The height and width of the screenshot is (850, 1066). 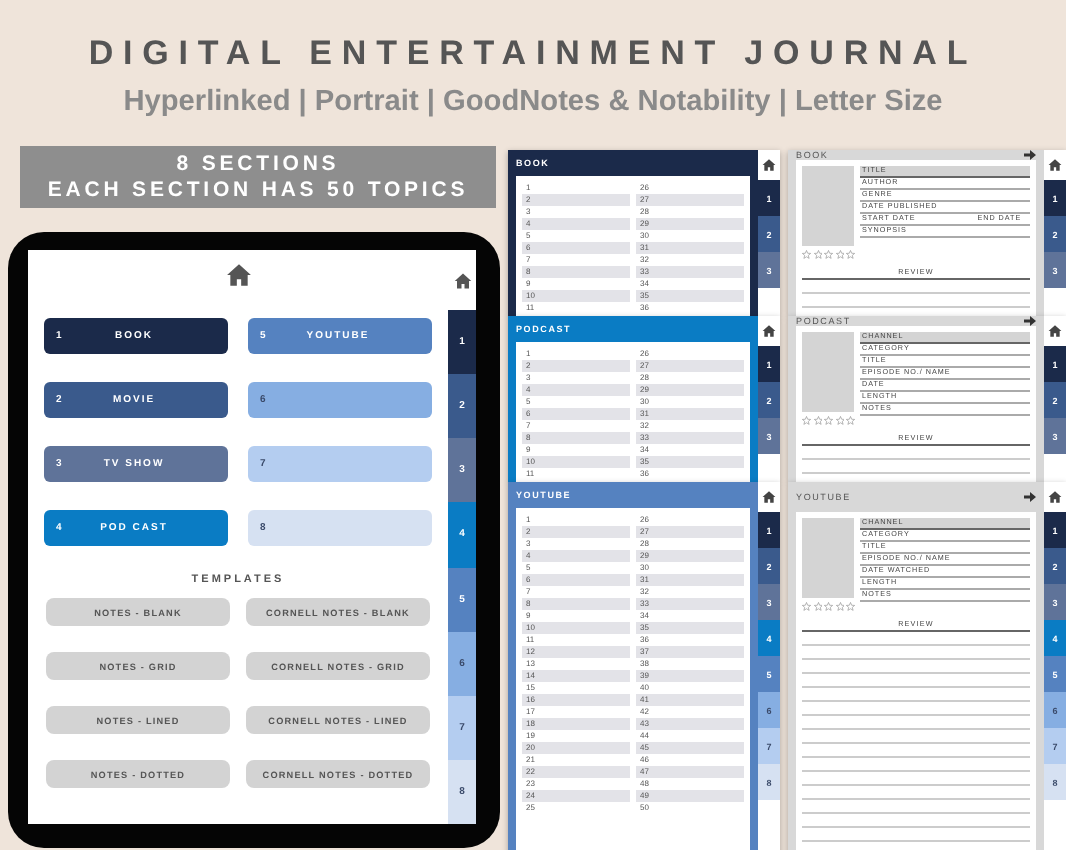 I want to click on journal-subtitle: Hyperlinked | Portrait | GoodNotes & Notability | Letter Size, so click(x=533, y=102).